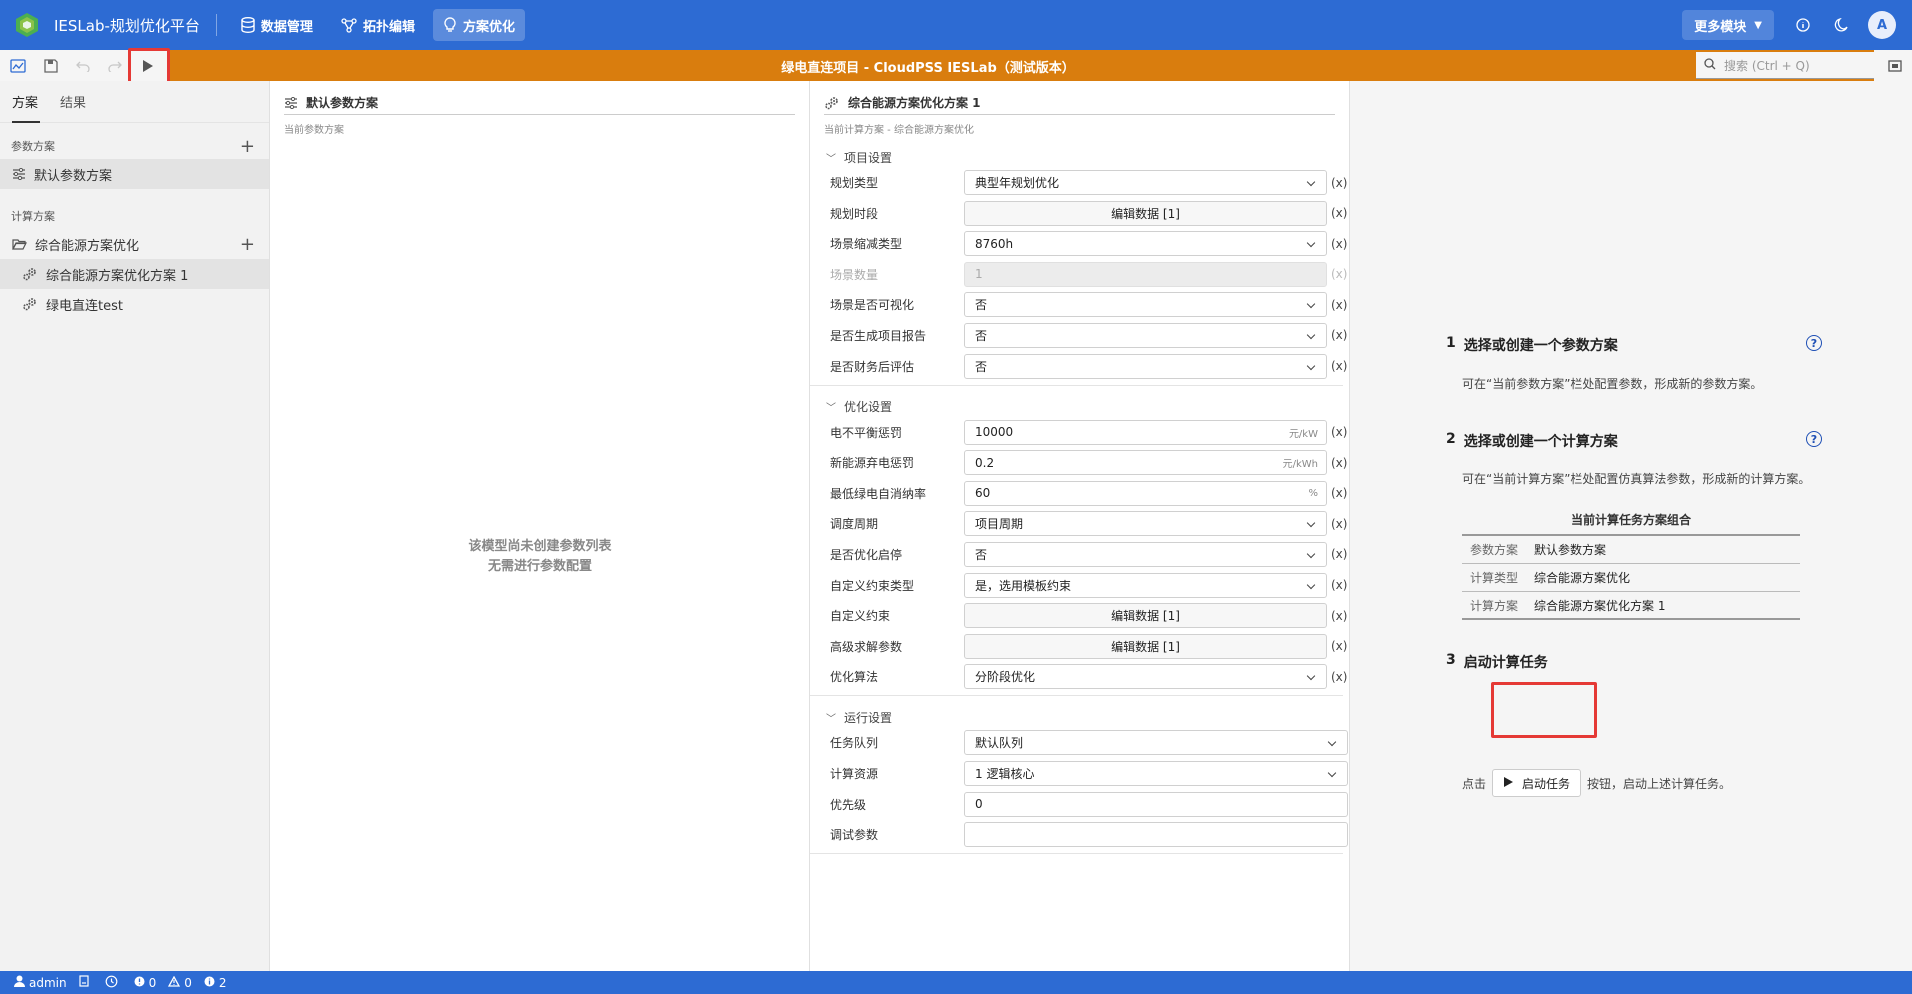  Describe the element at coordinates (1156, 773) in the screenshot. I see `compute-resource-select: 1 逻辑核心` at that location.